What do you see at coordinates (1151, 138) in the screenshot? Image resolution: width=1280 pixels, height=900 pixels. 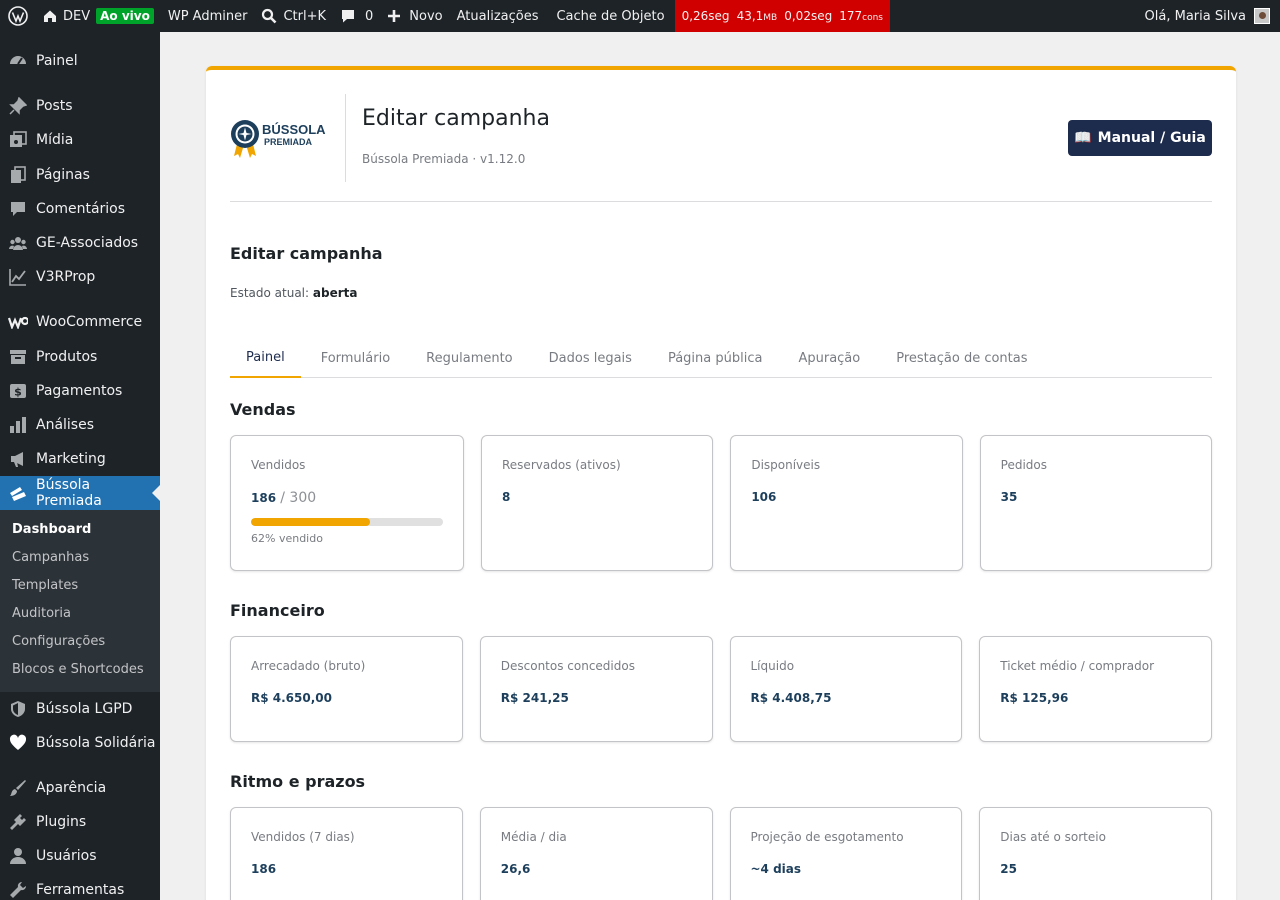 I see `manual-guide-label: Manual / Guia` at bounding box center [1151, 138].